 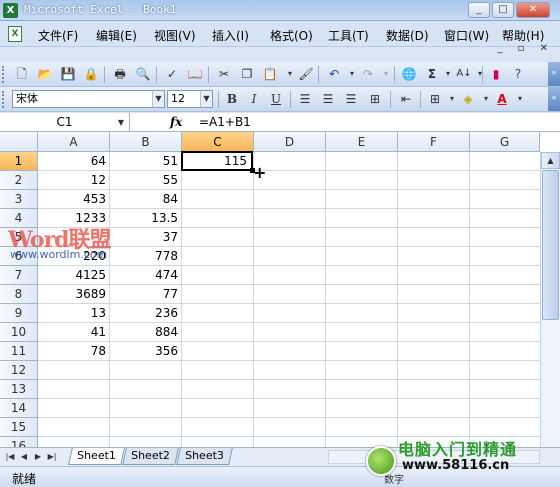 I want to click on open-icon: 📂, so click(x=45, y=74).